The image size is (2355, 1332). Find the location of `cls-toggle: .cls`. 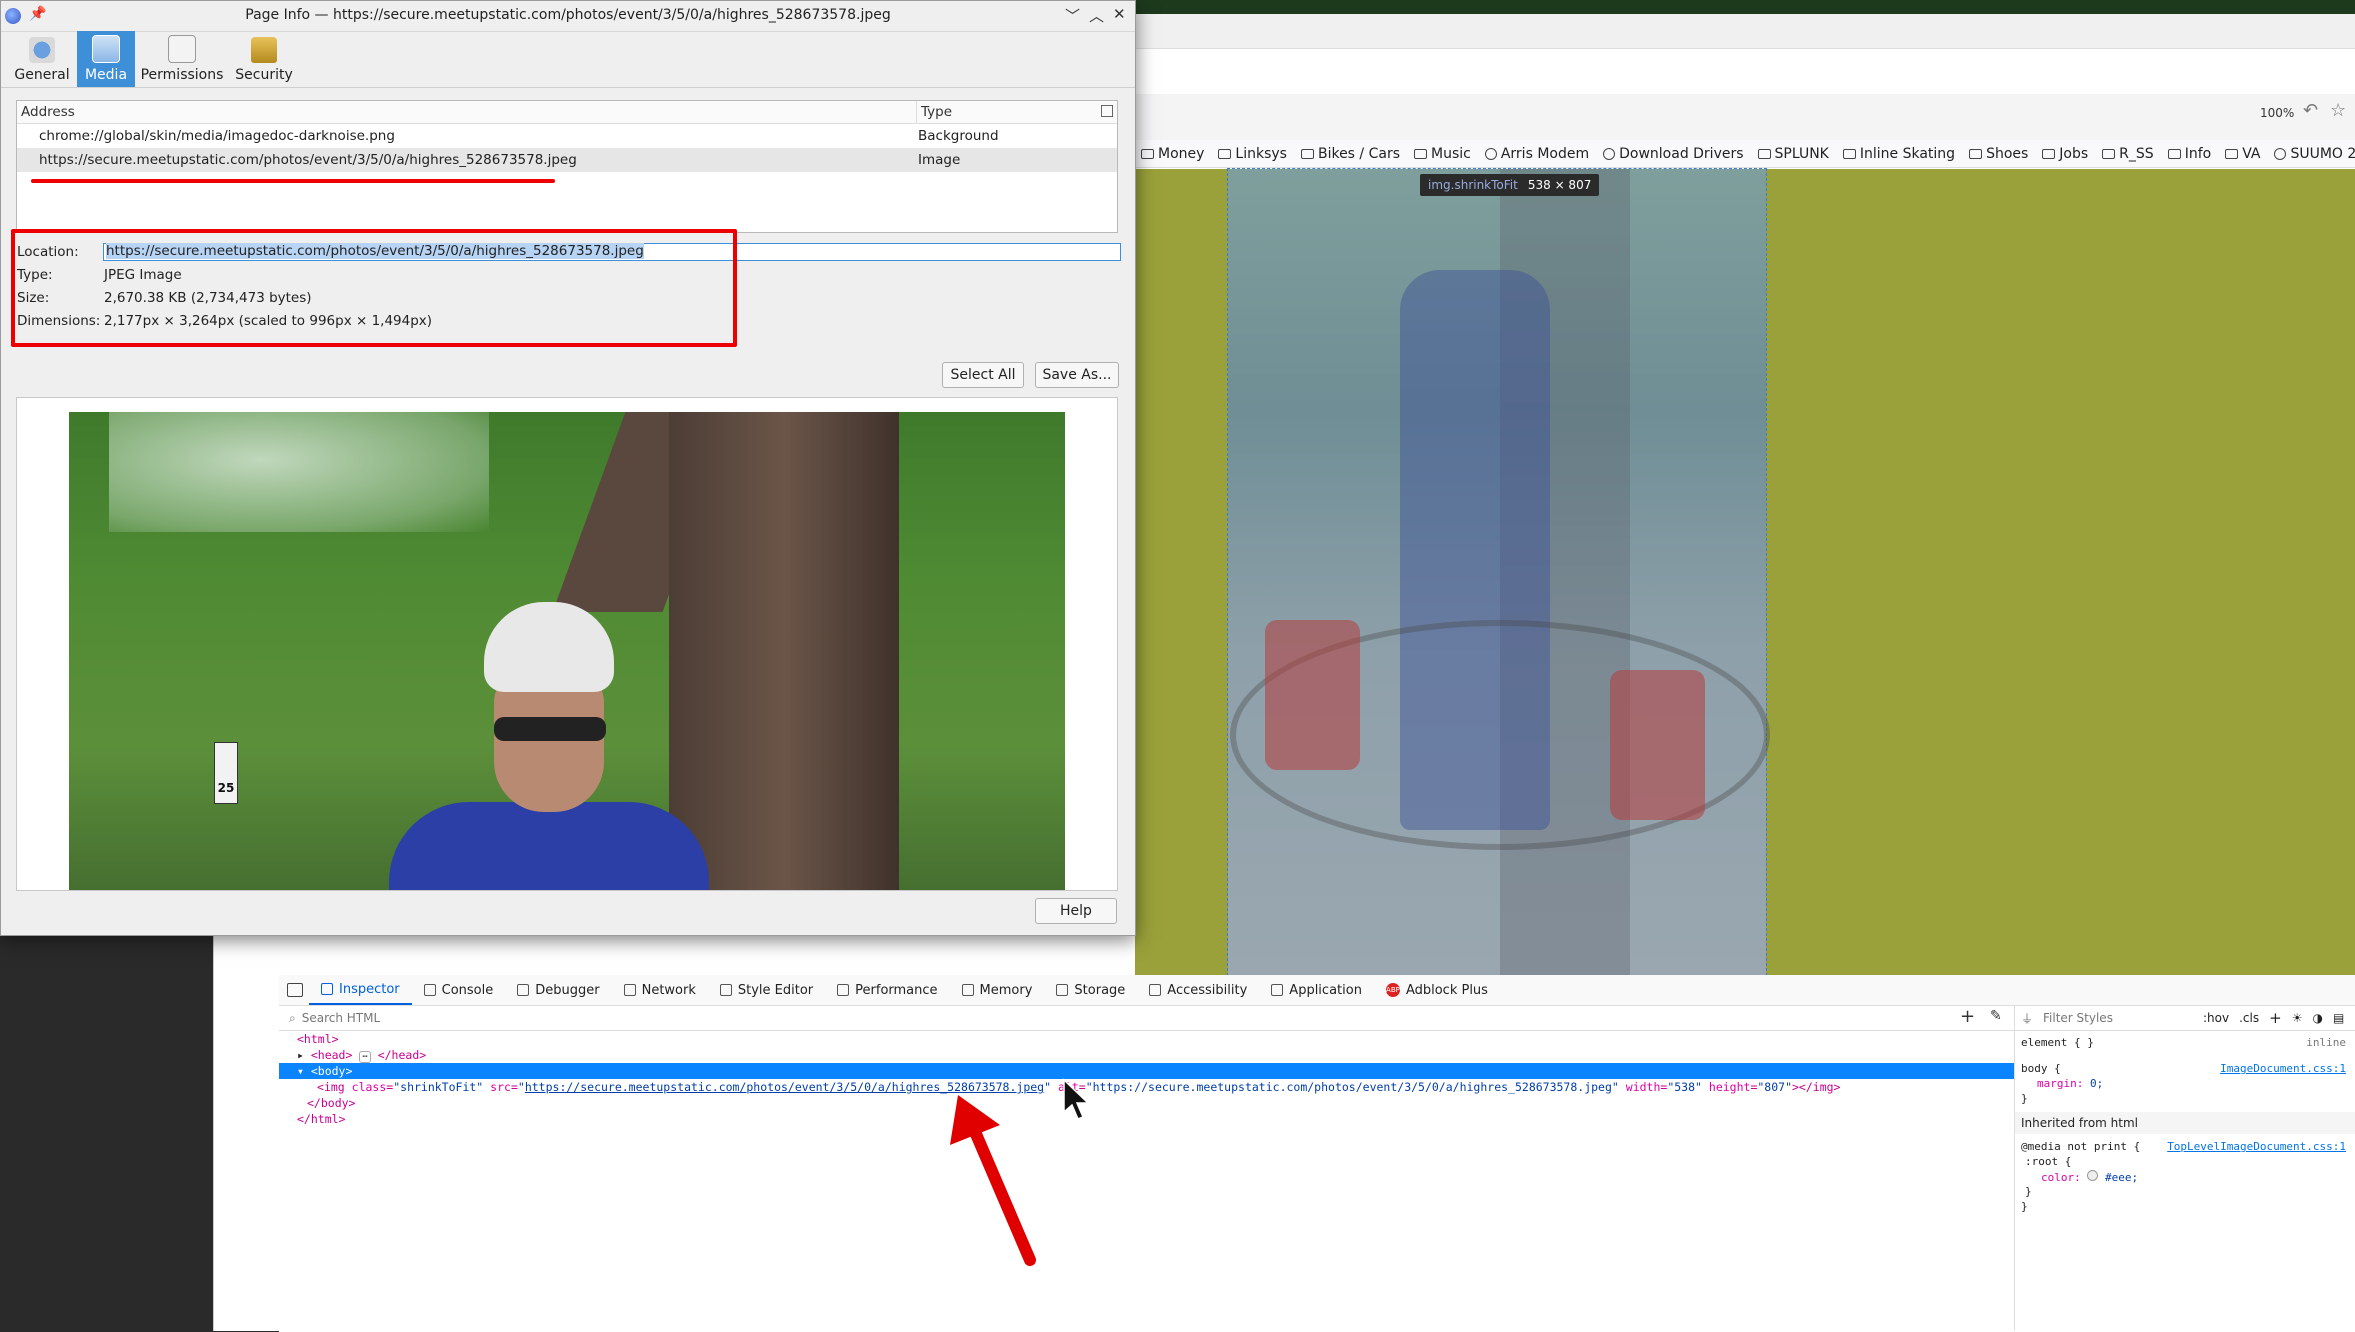

cls-toggle: .cls is located at coordinates (2249, 1018).